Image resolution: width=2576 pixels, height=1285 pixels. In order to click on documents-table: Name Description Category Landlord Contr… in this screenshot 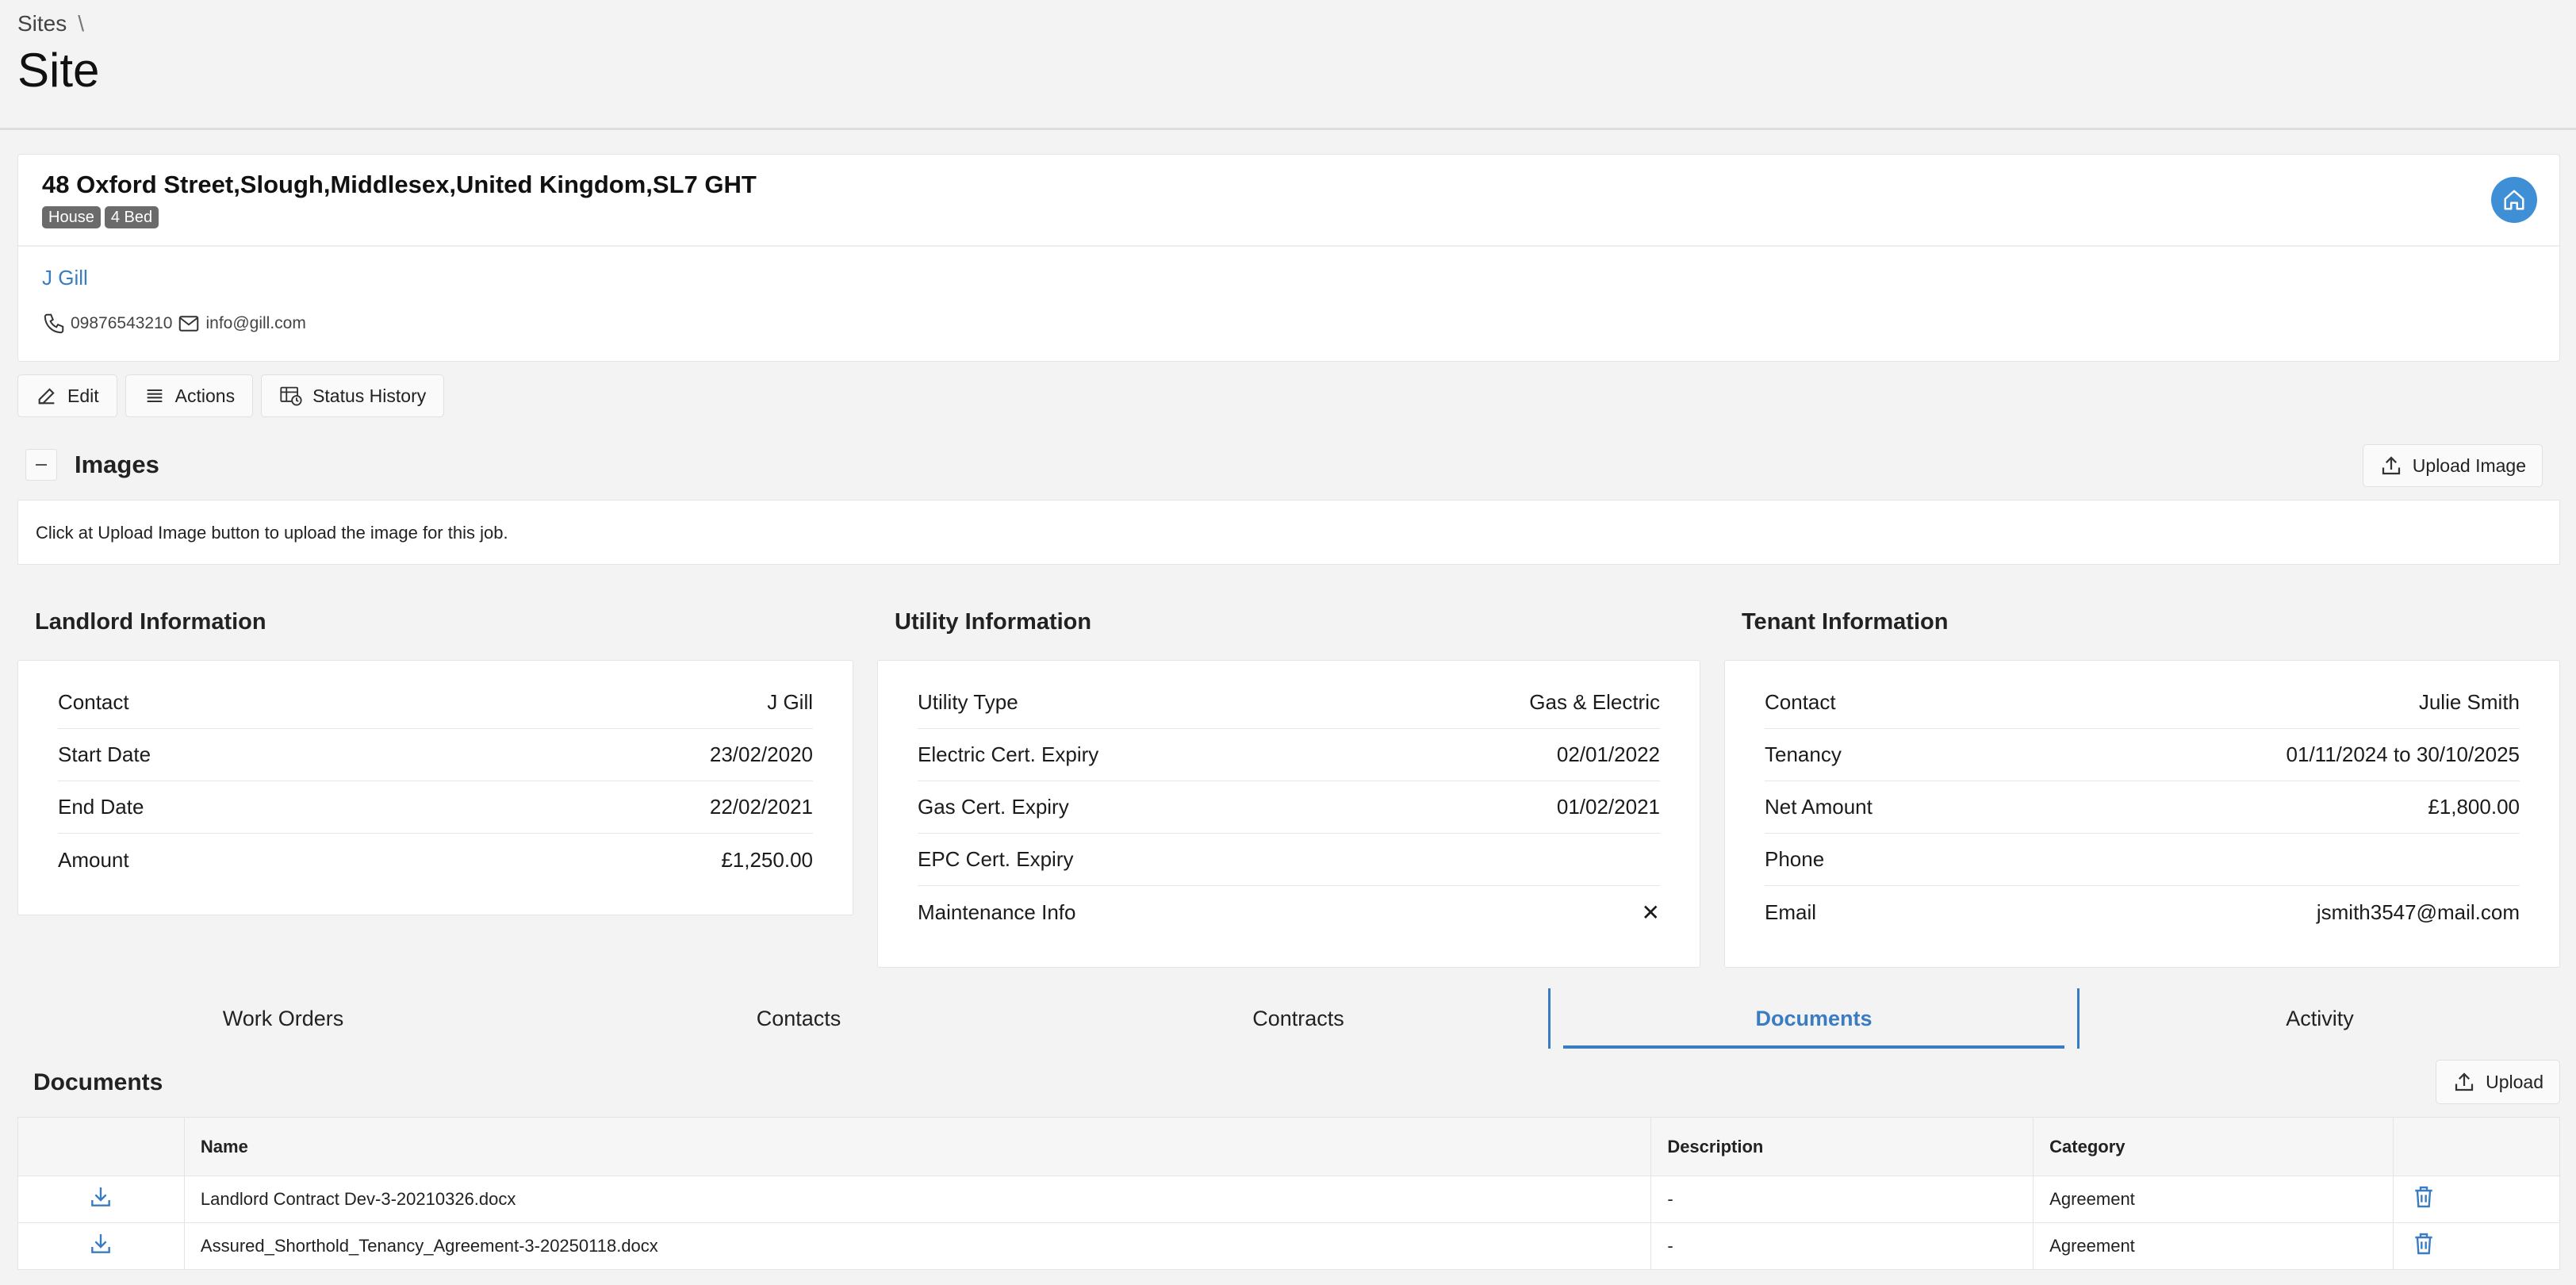, I will do `click(1288, 1193)`.